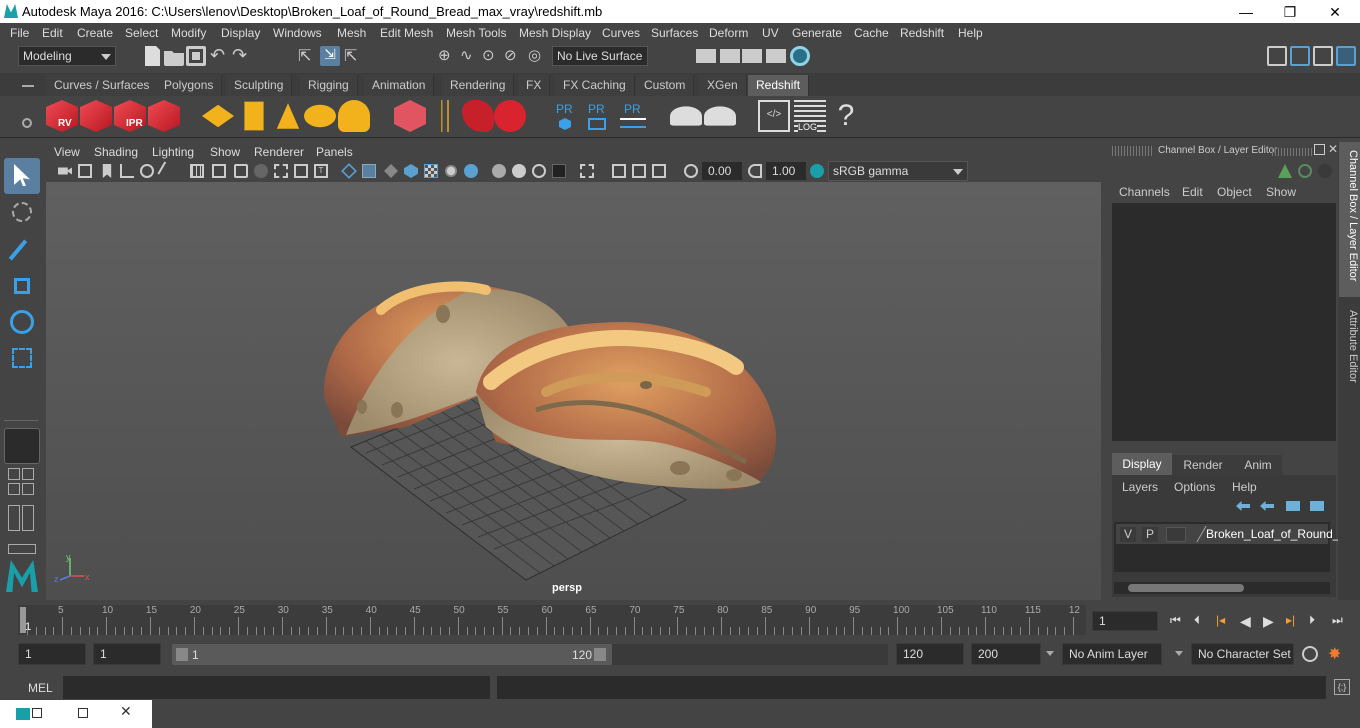 This screenshot has height=728, width=1360. What do you see at coordinates (354, 56) in the screenshot?
I see `select-component-icon: ⇱` at bounding box center [354, 56].